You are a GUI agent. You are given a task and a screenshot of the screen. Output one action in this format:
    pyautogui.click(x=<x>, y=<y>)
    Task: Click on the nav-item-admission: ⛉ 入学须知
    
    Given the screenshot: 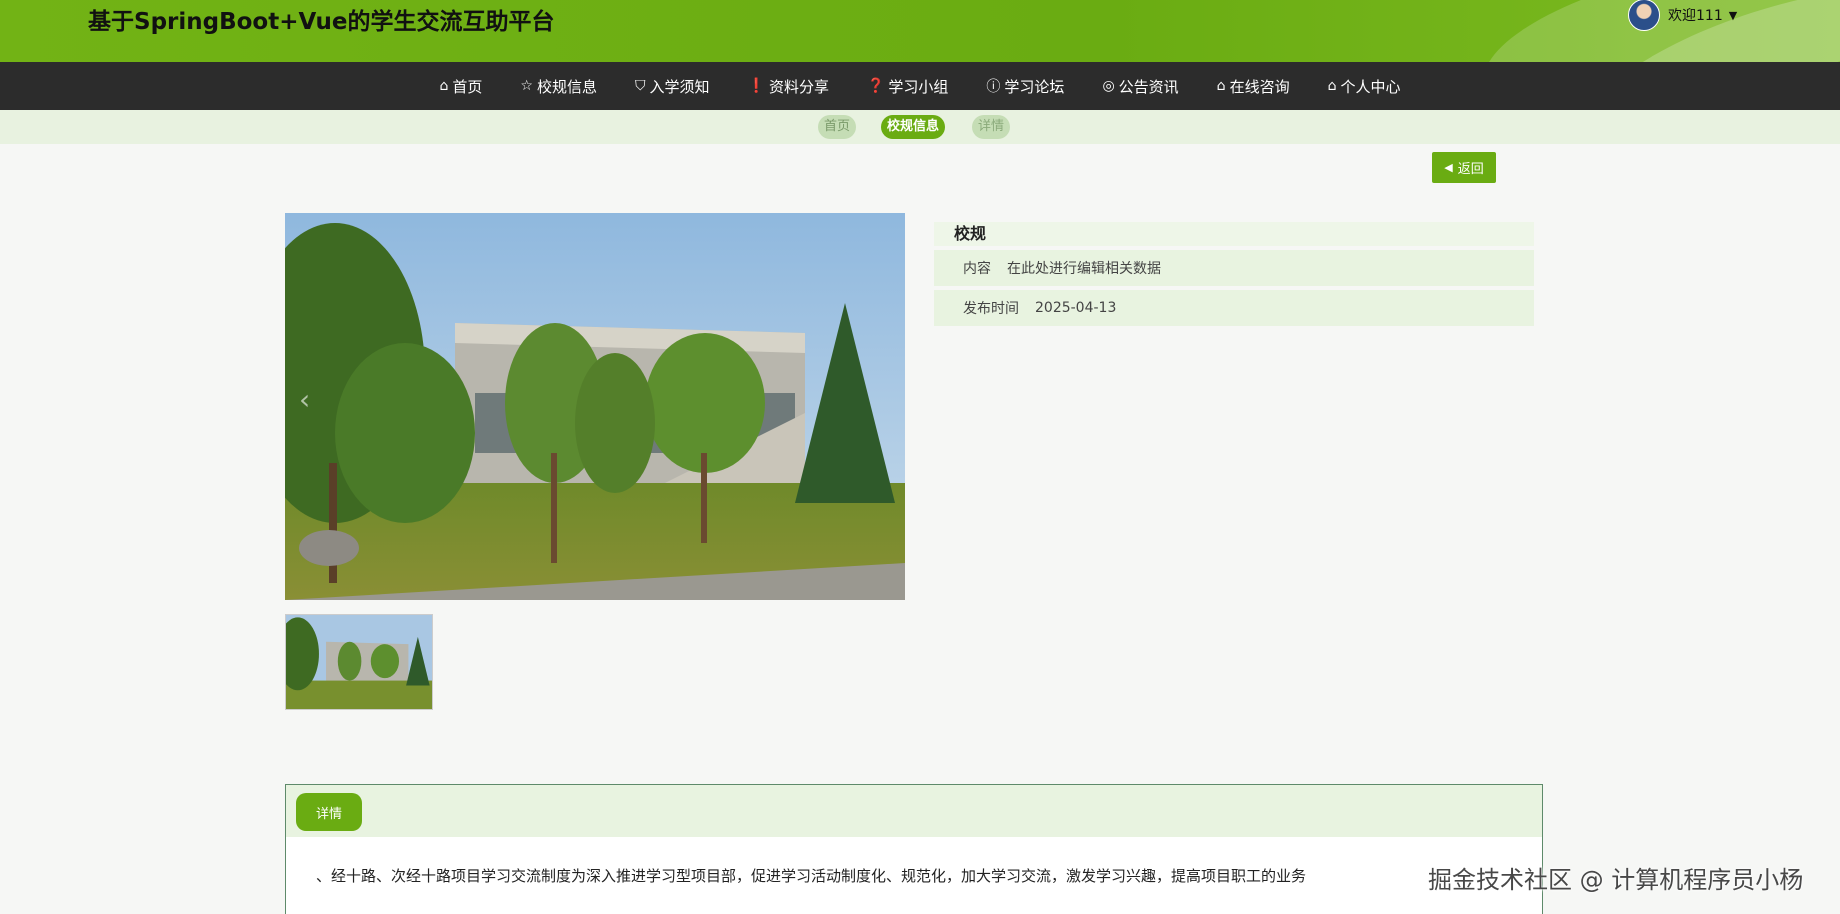 What is the action you would take?
    pyautogui.click(x=672, y=86)
    